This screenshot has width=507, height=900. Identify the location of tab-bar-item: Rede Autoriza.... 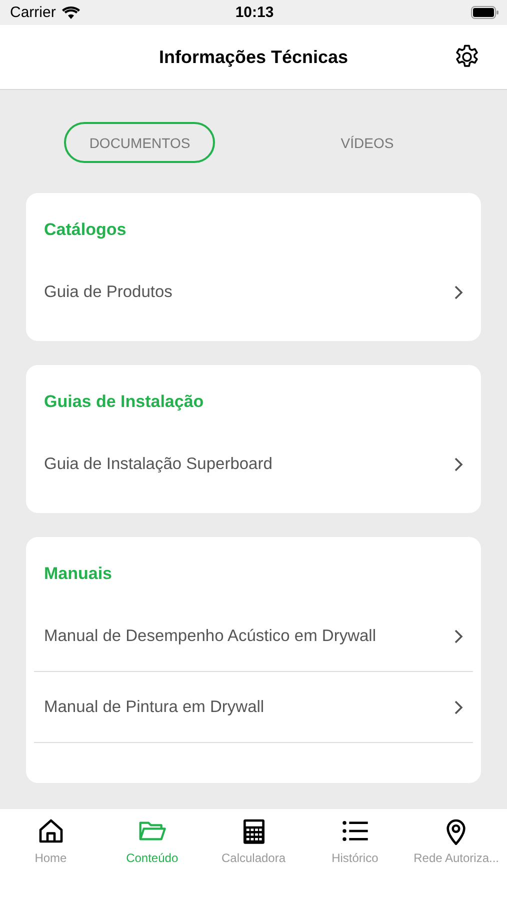
(456, 858).